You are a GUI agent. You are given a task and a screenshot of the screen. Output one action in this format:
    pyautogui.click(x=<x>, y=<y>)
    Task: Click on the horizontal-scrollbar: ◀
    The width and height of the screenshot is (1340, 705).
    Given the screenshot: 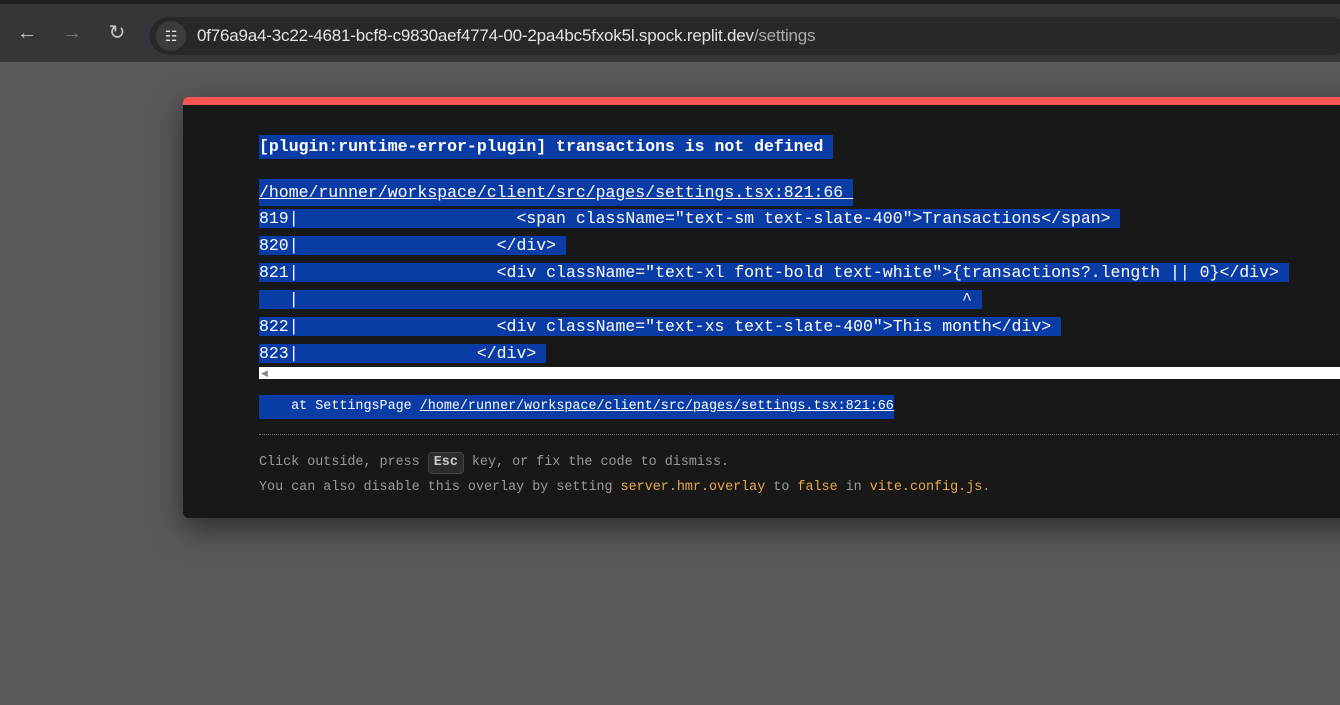 What is the action you would take?
    pyautogui.click(x=799, y=373)
    